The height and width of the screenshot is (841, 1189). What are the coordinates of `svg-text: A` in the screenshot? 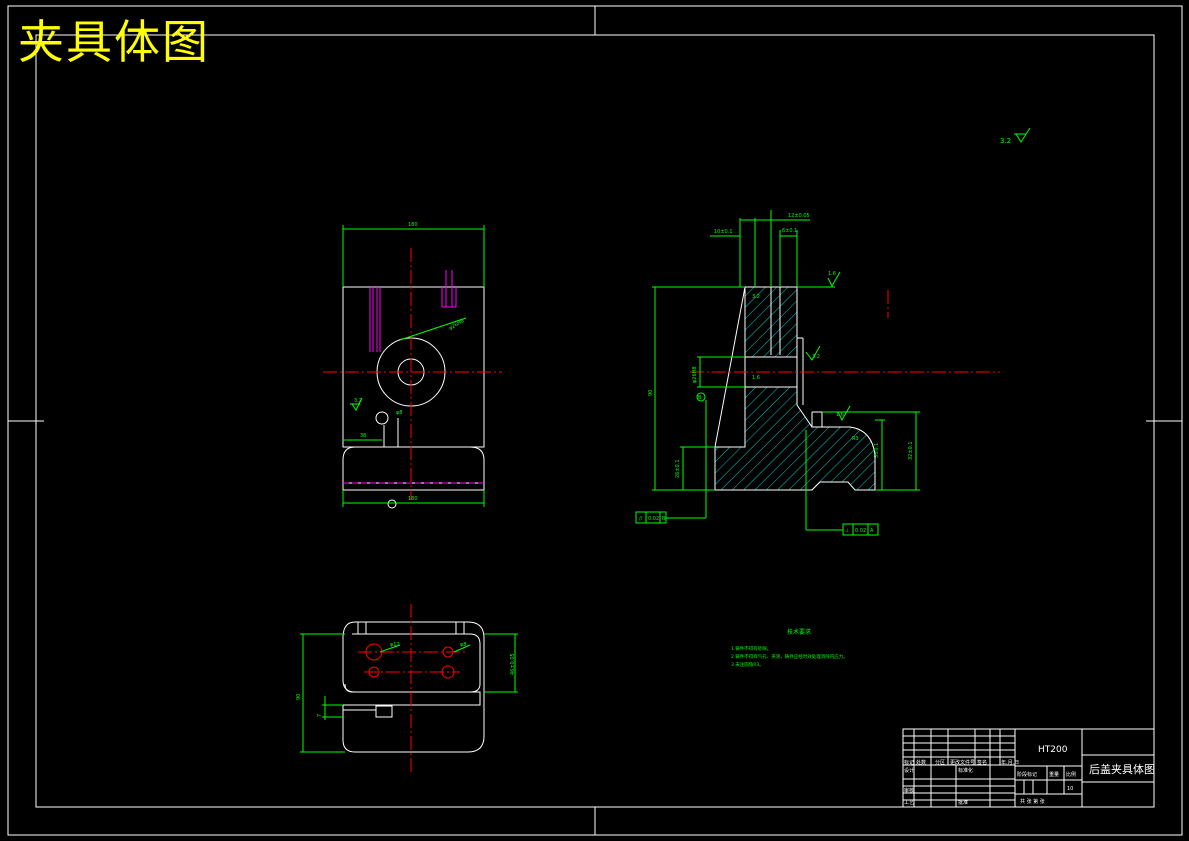 It's located at (872, 531).